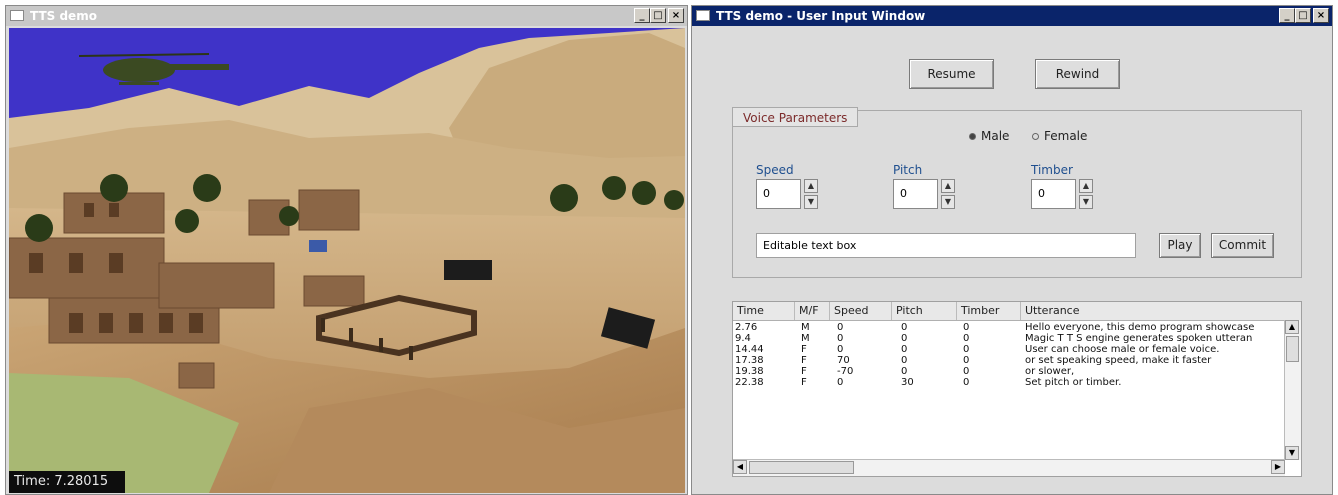 Image resolution: width=1338 pixels, height=495 pixels. I want to click on speed-label: Speed, so click(775, 170).